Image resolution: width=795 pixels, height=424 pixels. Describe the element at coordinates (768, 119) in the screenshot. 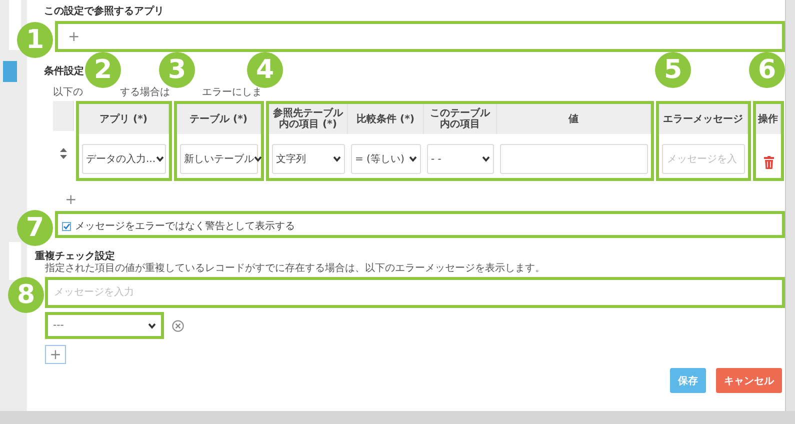

I see `column-header: 操作` at that location.